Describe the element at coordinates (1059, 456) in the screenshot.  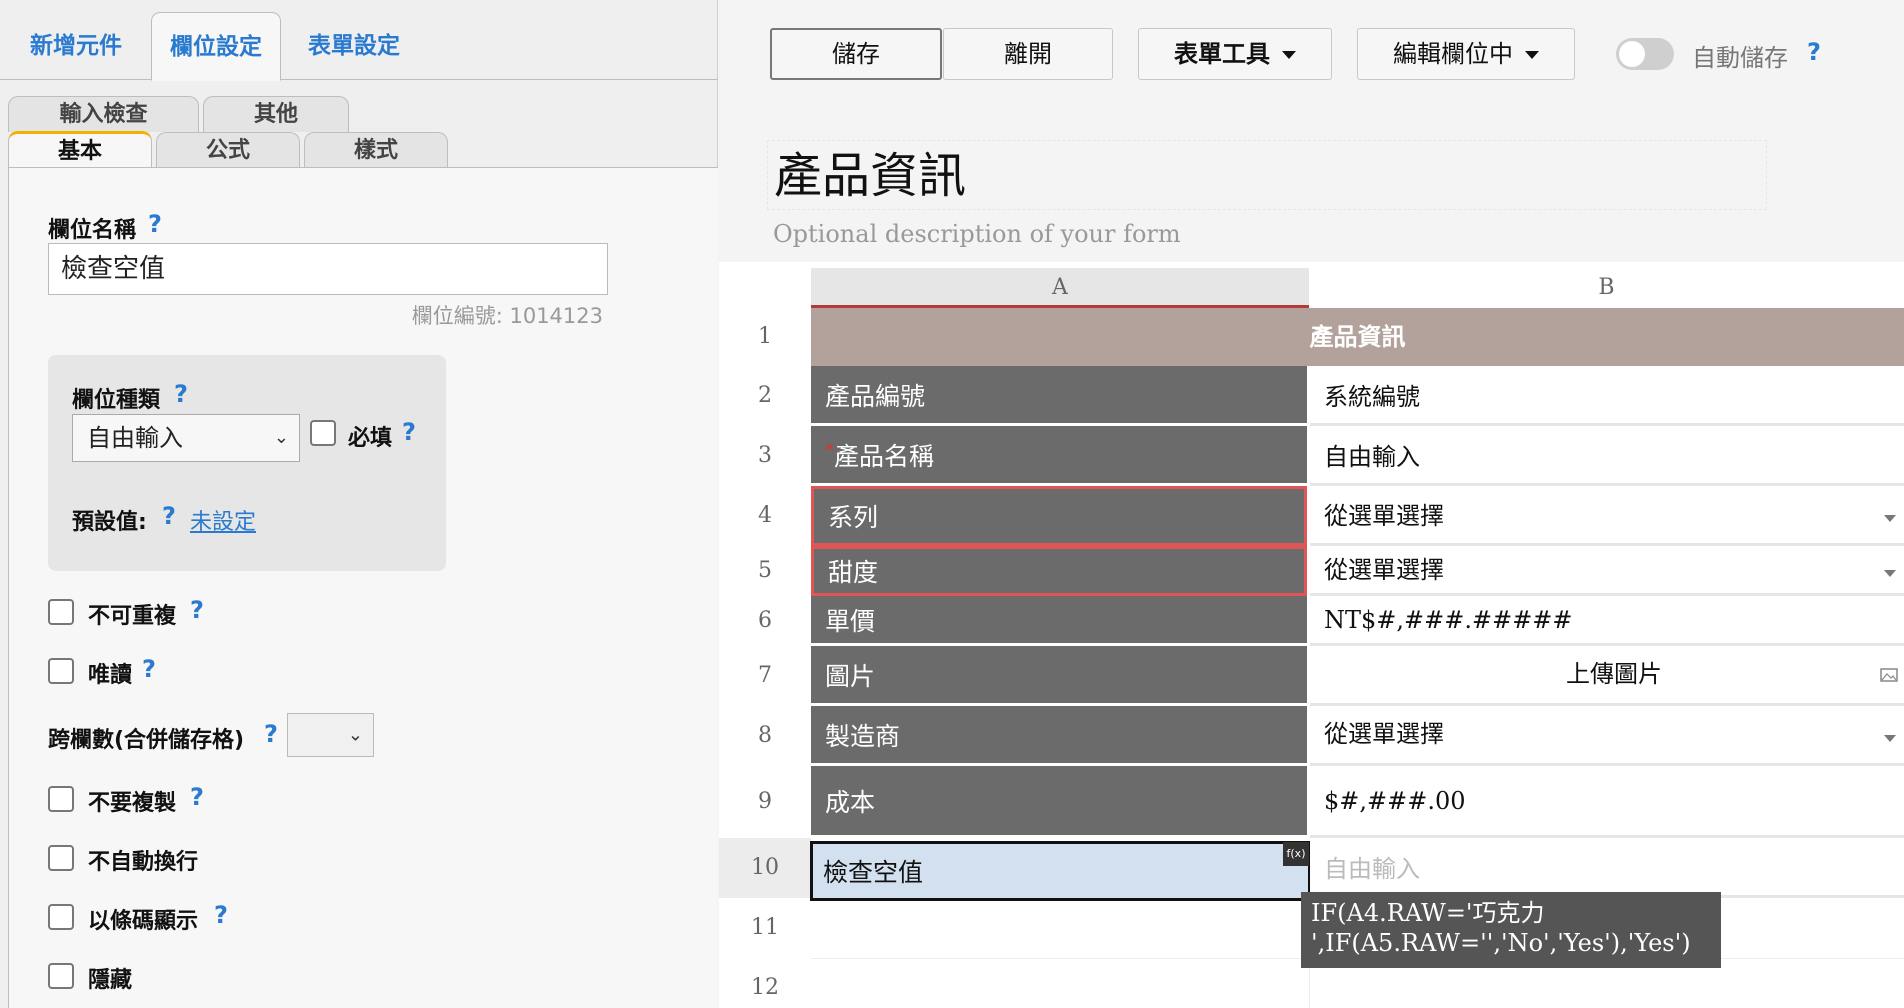
I see `cell-a3: * 產品名稱` at that location.